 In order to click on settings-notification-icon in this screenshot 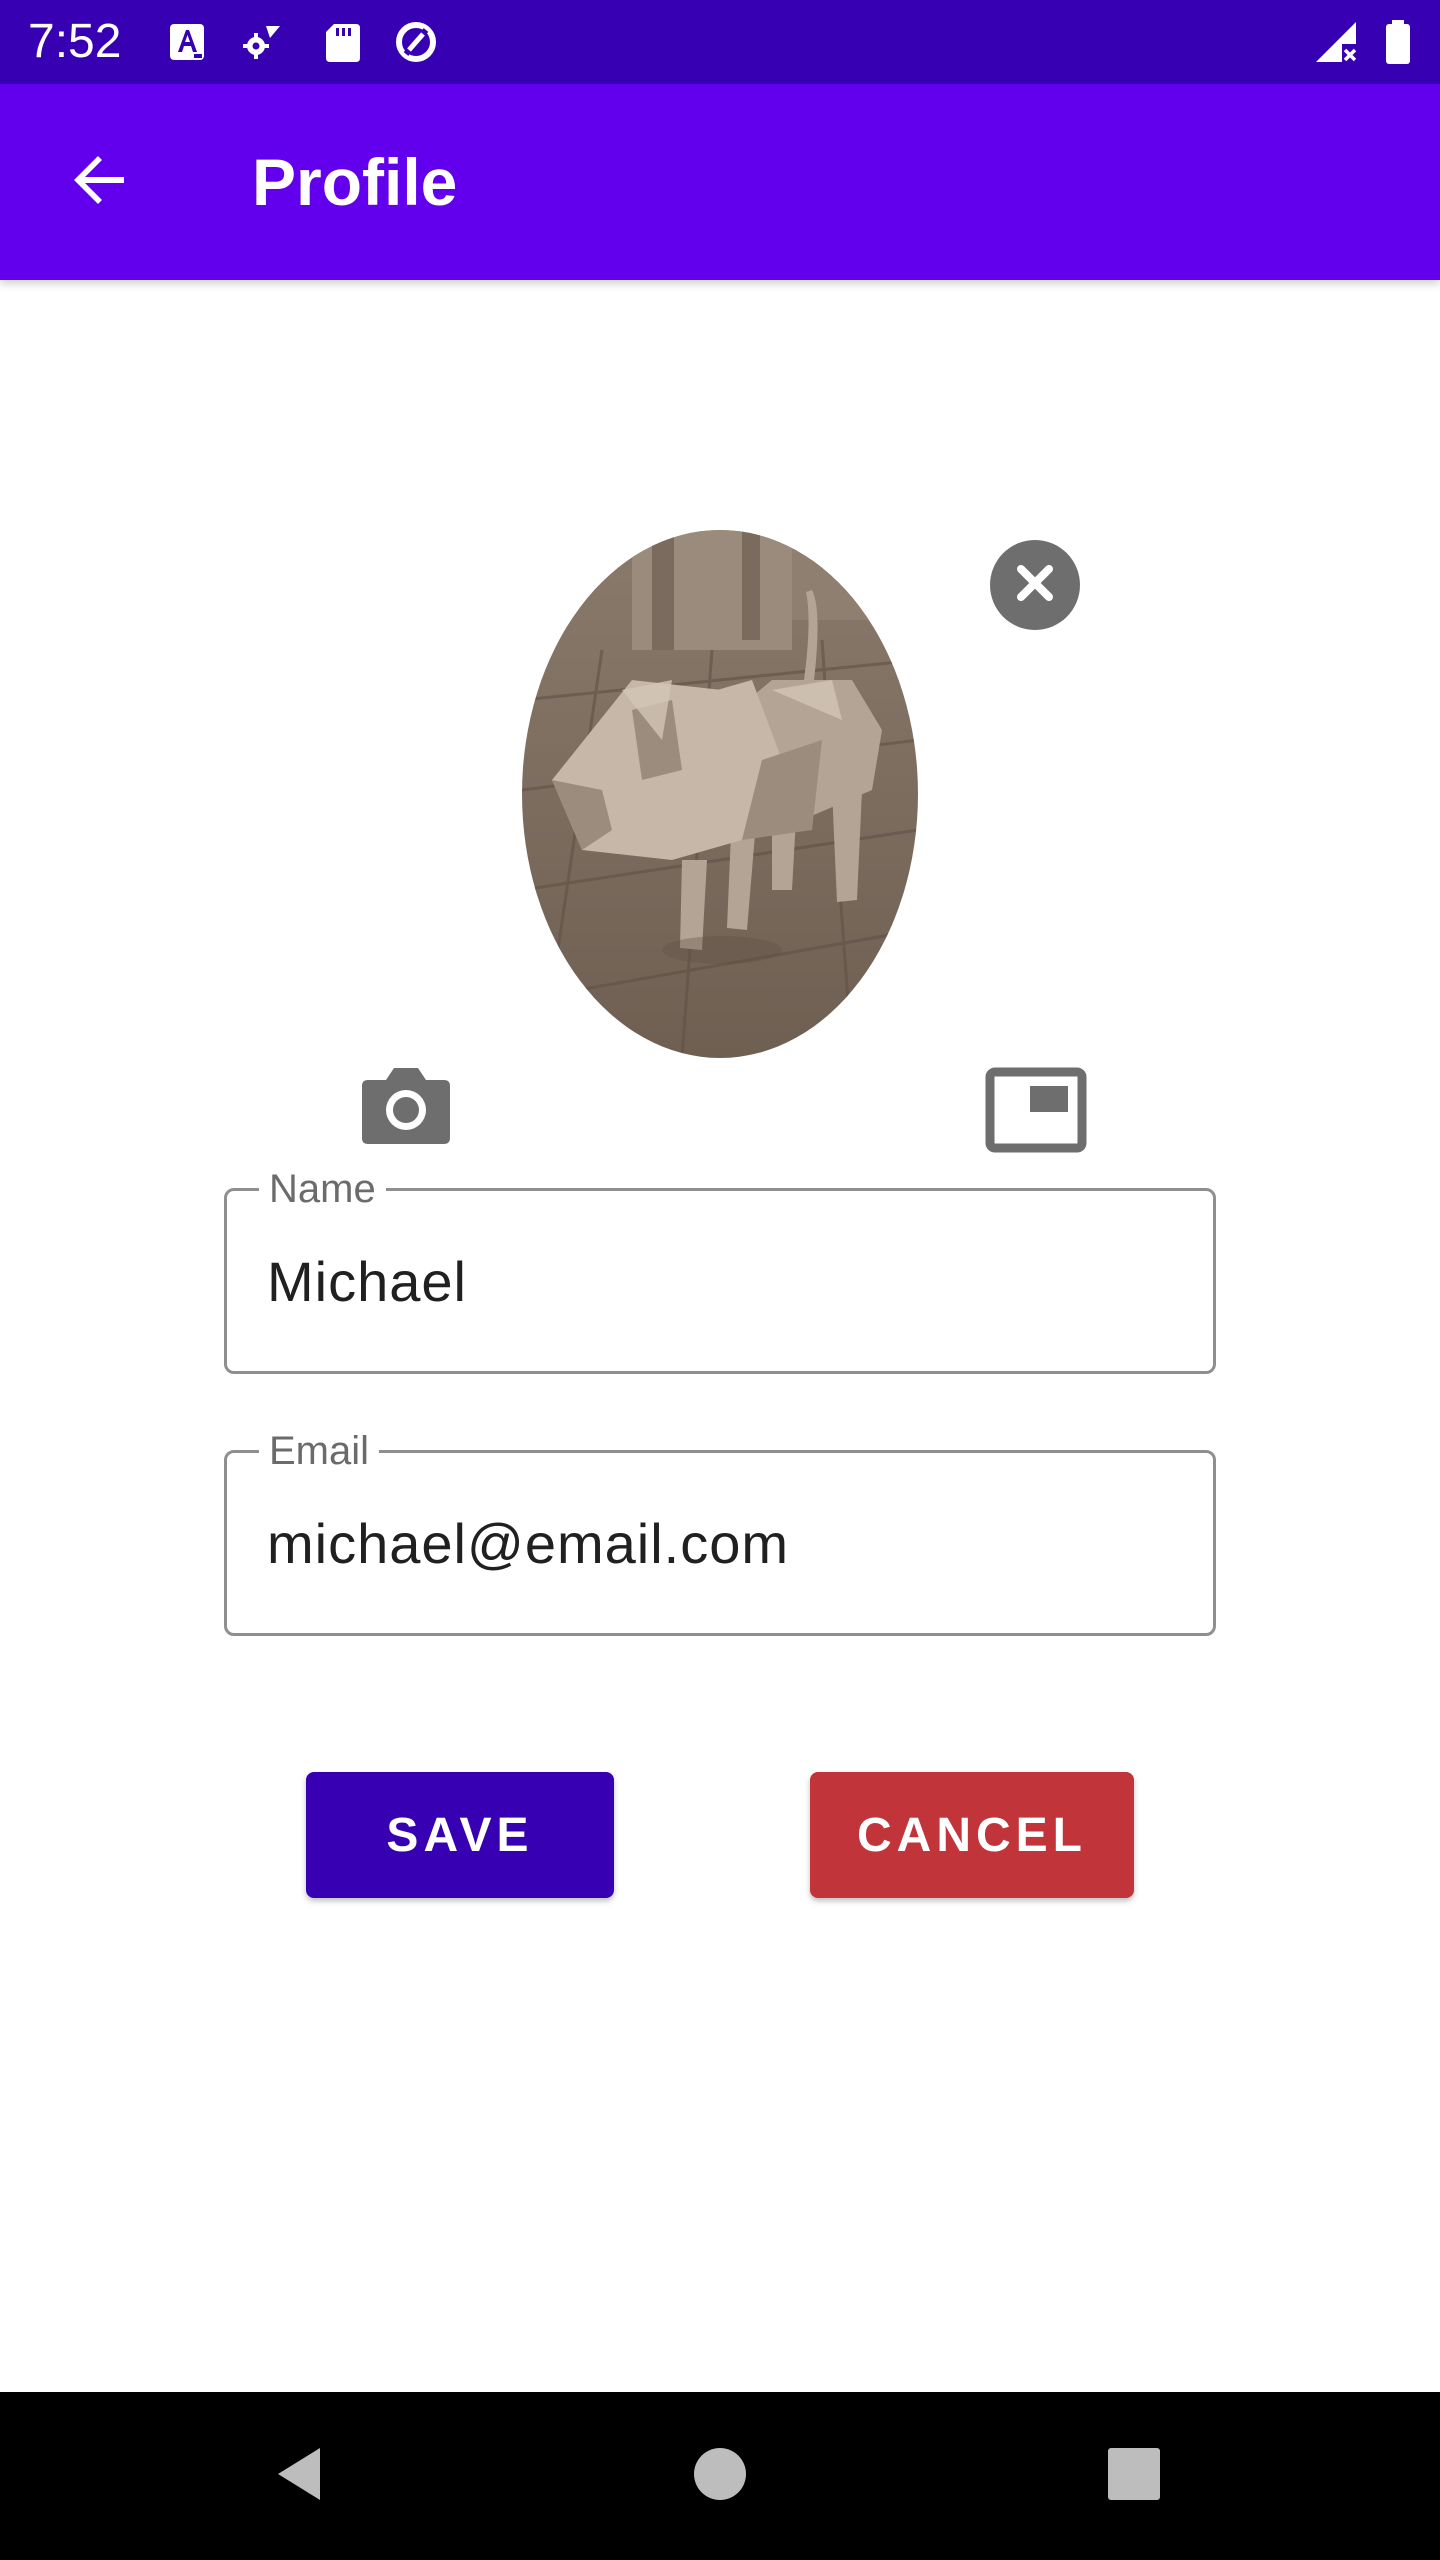, I will do `click(260, 42)`.